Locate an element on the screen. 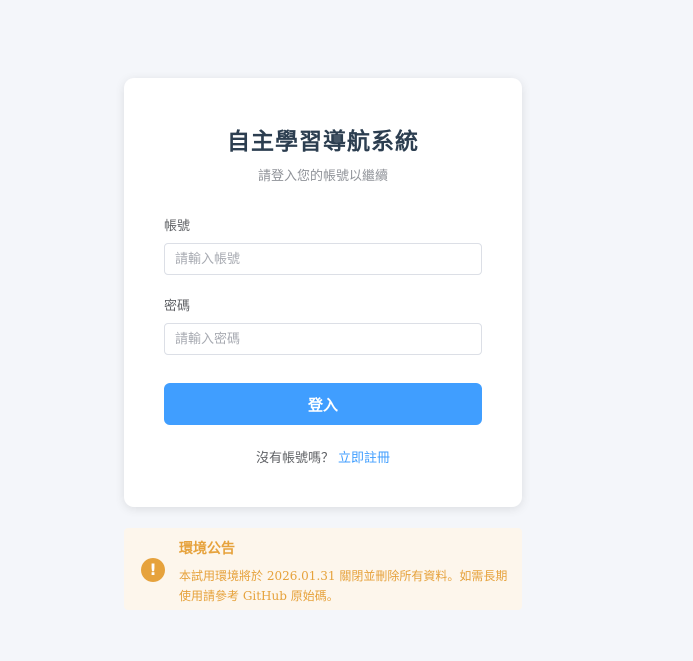 This screenshot has width=693, height=661. password-input is located at coordinates (323, 339).